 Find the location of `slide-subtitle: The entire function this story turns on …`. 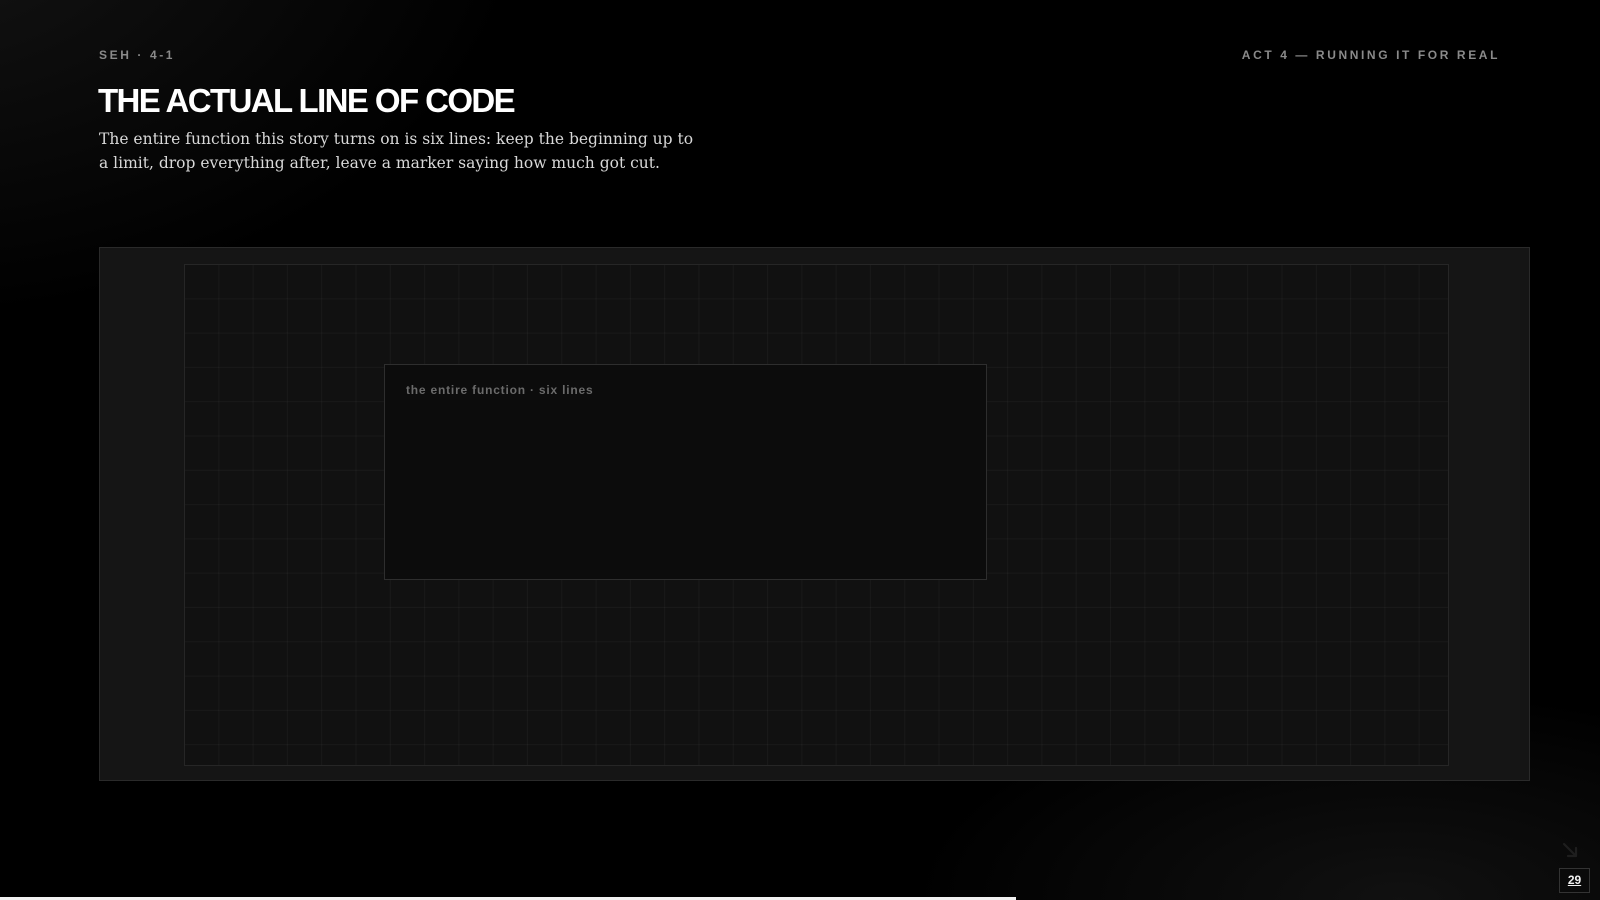

slide-subtitle: The entire function this story turns on … is located at coordinates (396, 151).